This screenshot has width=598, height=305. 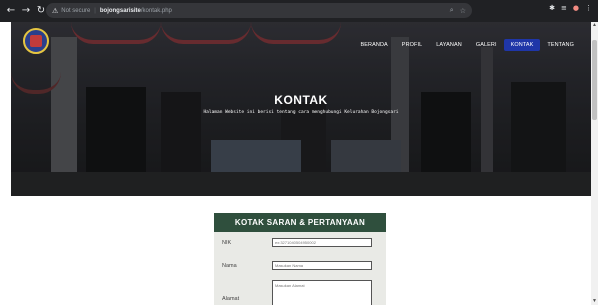 I want to click on search-icon: ⌕, so click(x=452, y=10).